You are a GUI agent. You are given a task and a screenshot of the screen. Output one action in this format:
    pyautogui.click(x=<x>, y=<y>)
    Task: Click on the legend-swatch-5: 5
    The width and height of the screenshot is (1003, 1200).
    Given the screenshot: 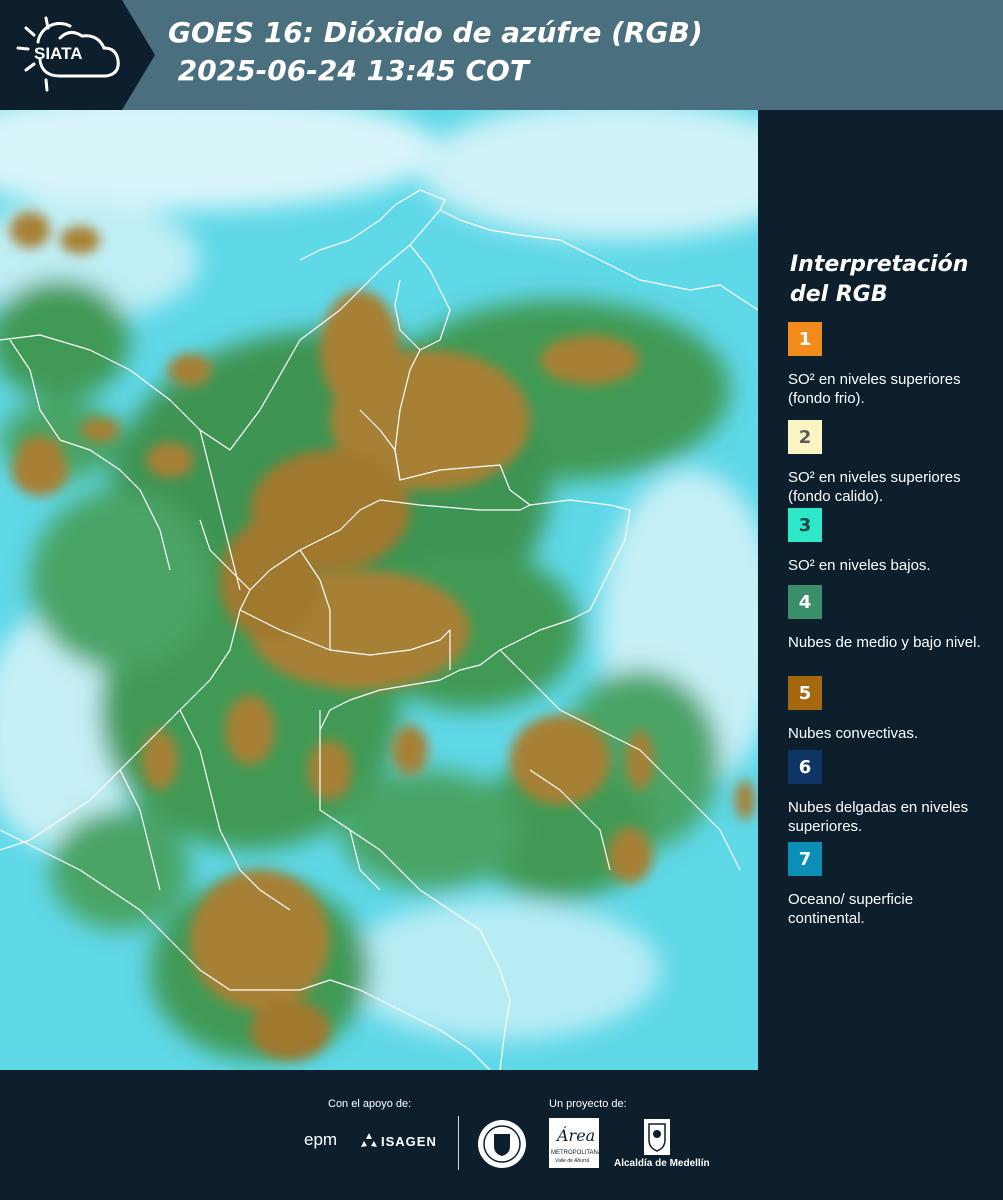 What is the action you would take?
    pyautogui.click(x=805, y=693)
    